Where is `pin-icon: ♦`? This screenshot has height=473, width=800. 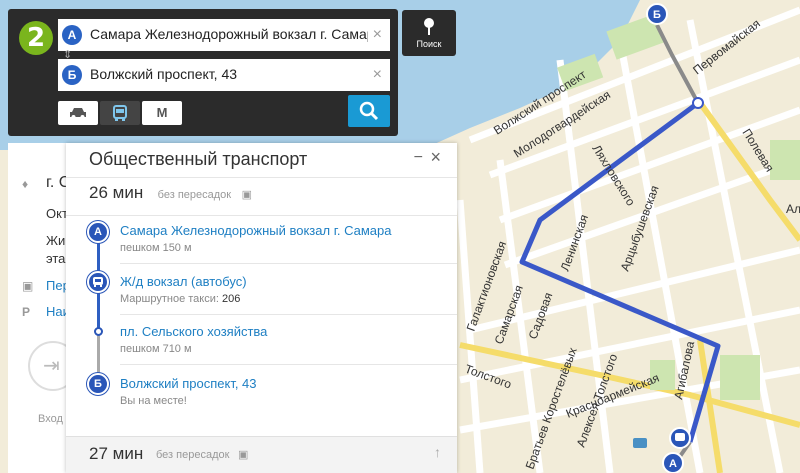
pin-icon: ♦ is located at coordinates (25, 184).